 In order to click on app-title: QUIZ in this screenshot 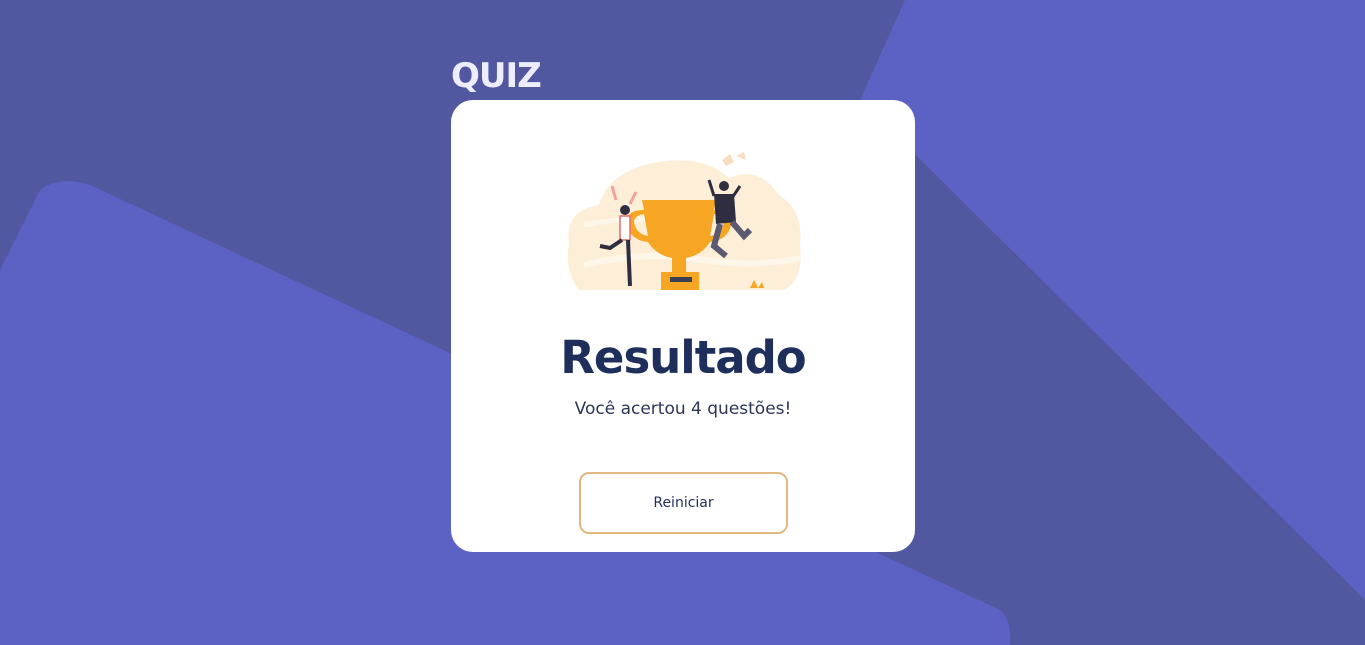, I will do `click(496, 76)`.